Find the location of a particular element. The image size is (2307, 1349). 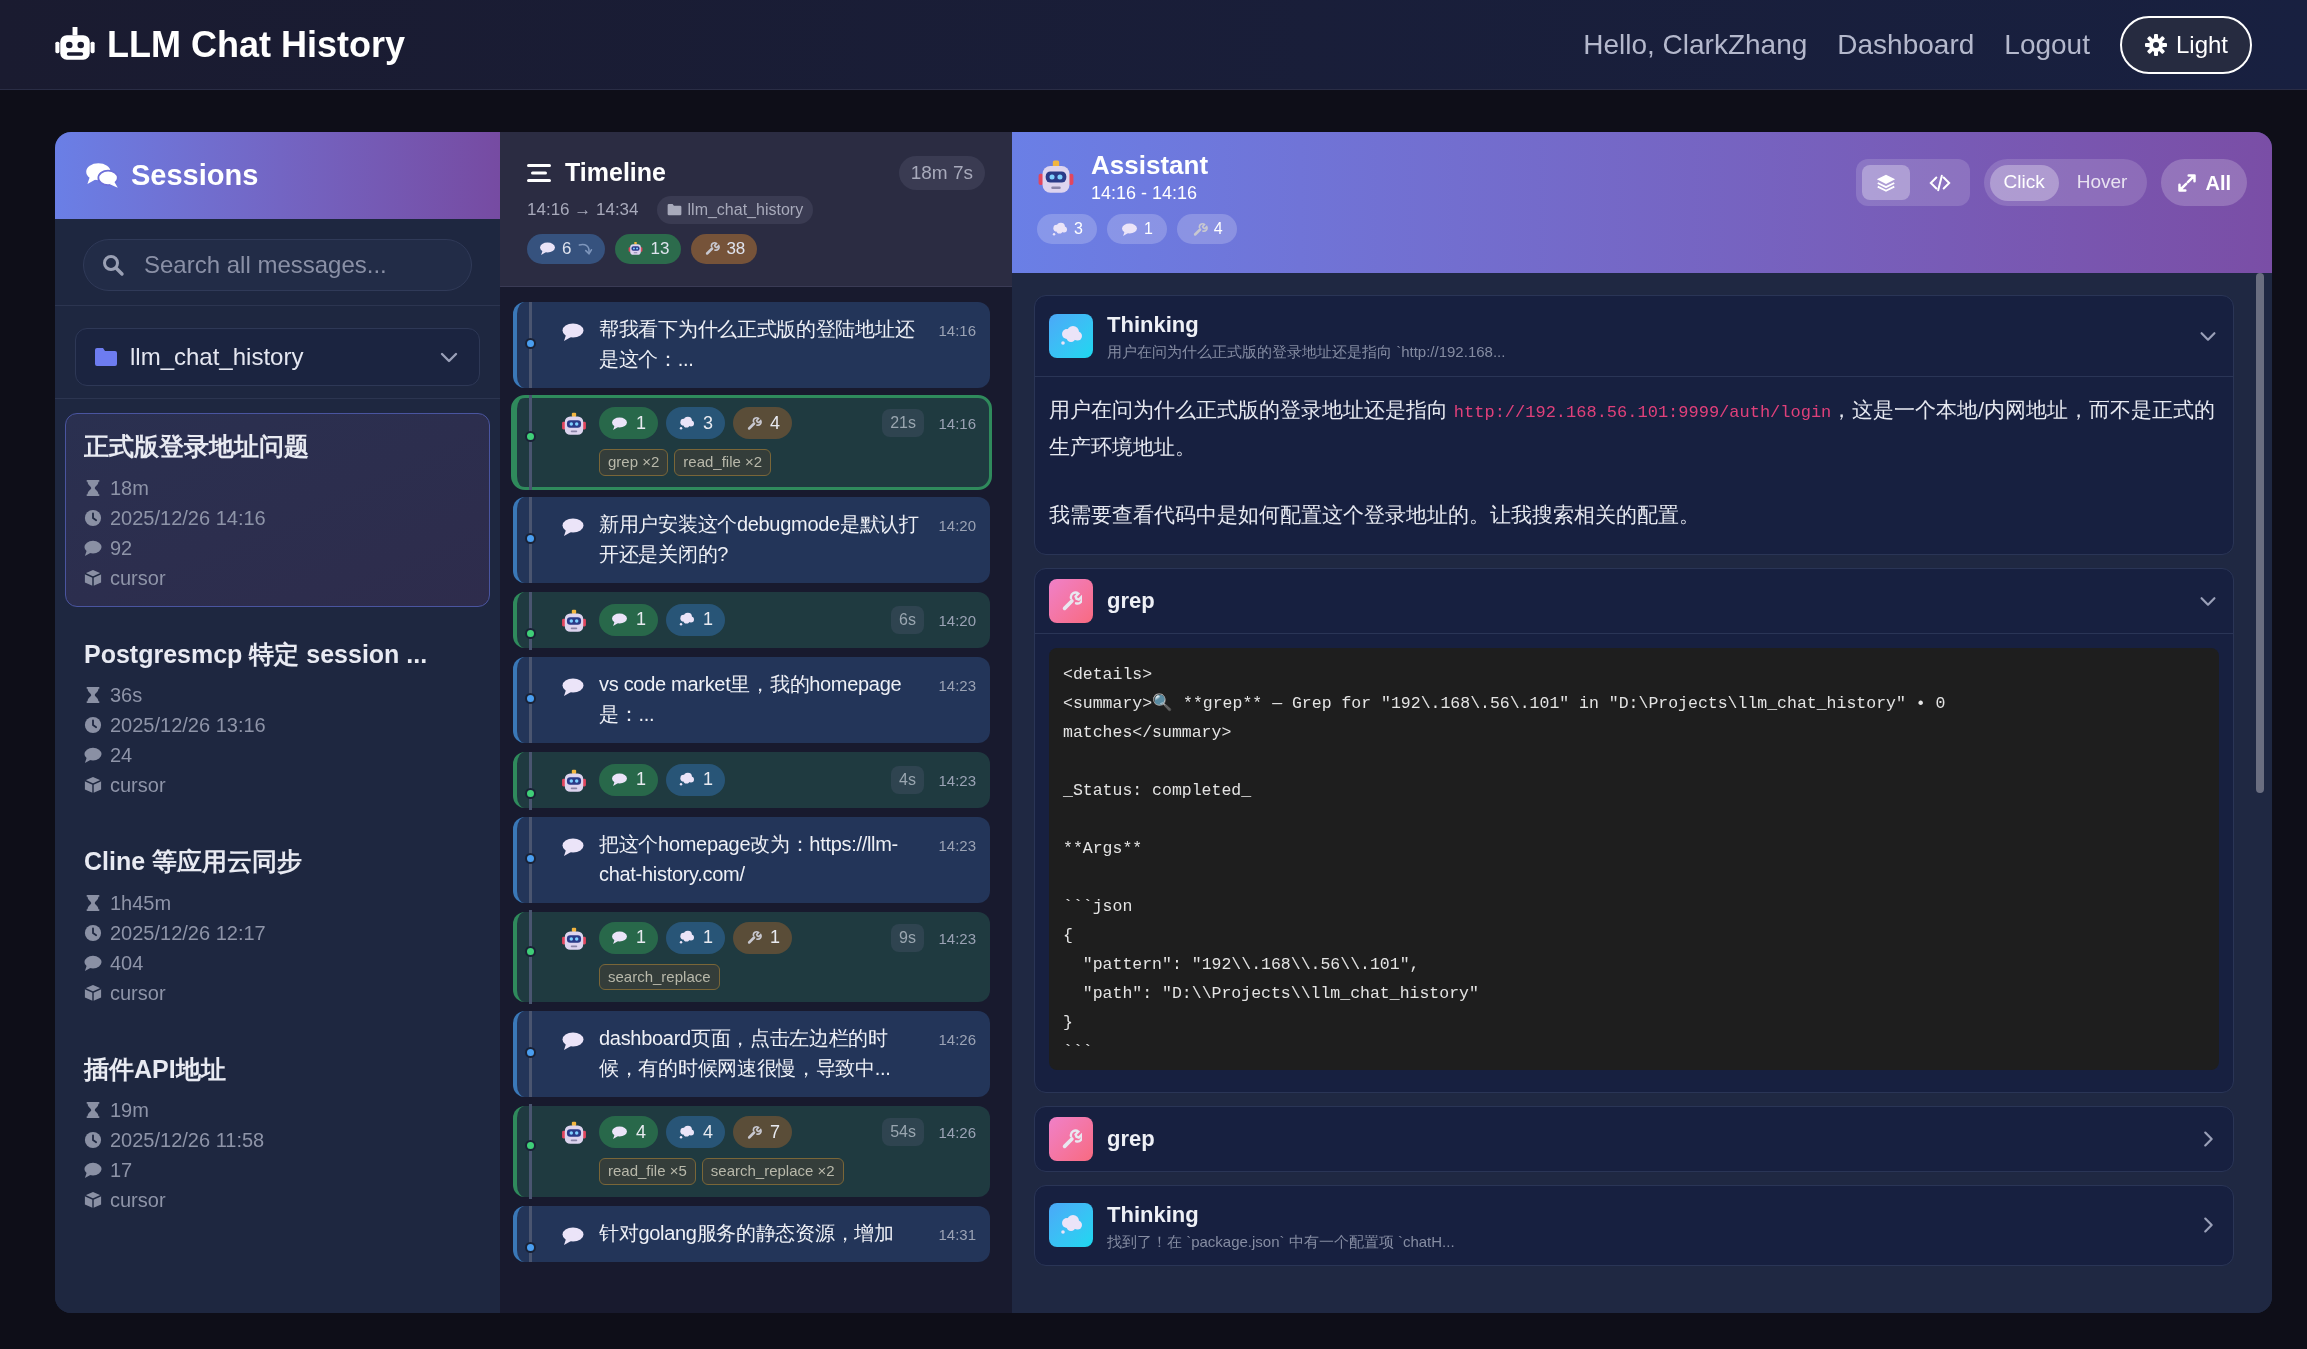

stat-badge: 13 is located at coordinates (648, 248).